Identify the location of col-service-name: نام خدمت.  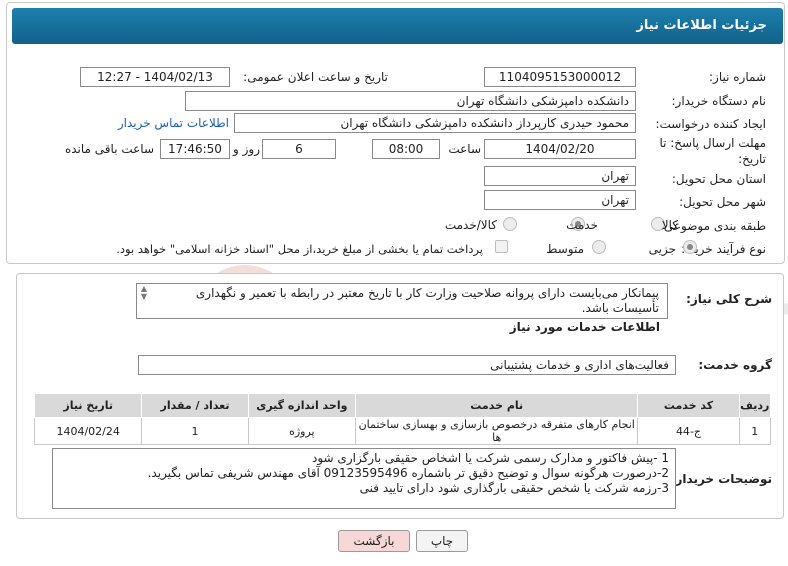
(497, 405).